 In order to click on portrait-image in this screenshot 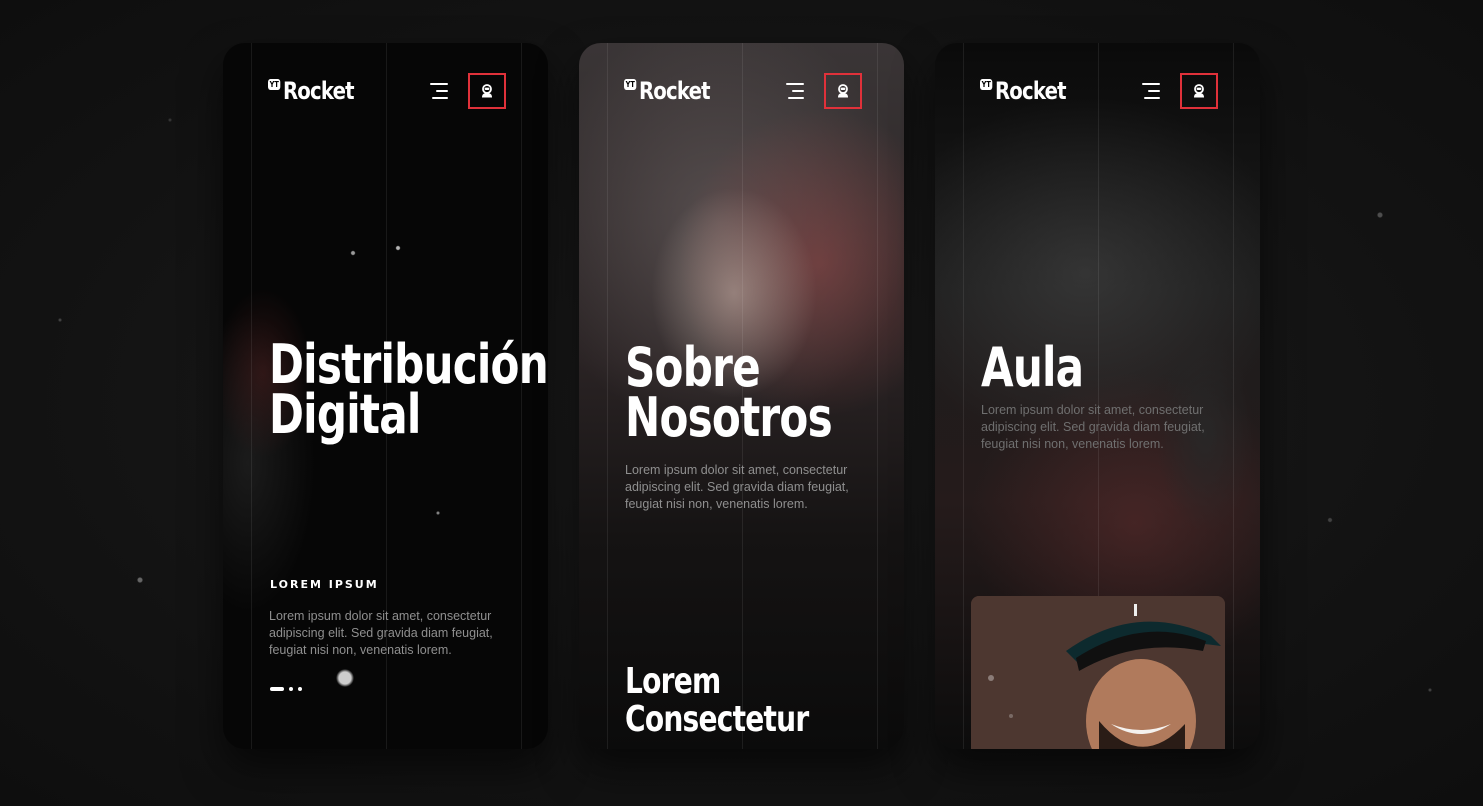, I will do `click(1098, 672)`.